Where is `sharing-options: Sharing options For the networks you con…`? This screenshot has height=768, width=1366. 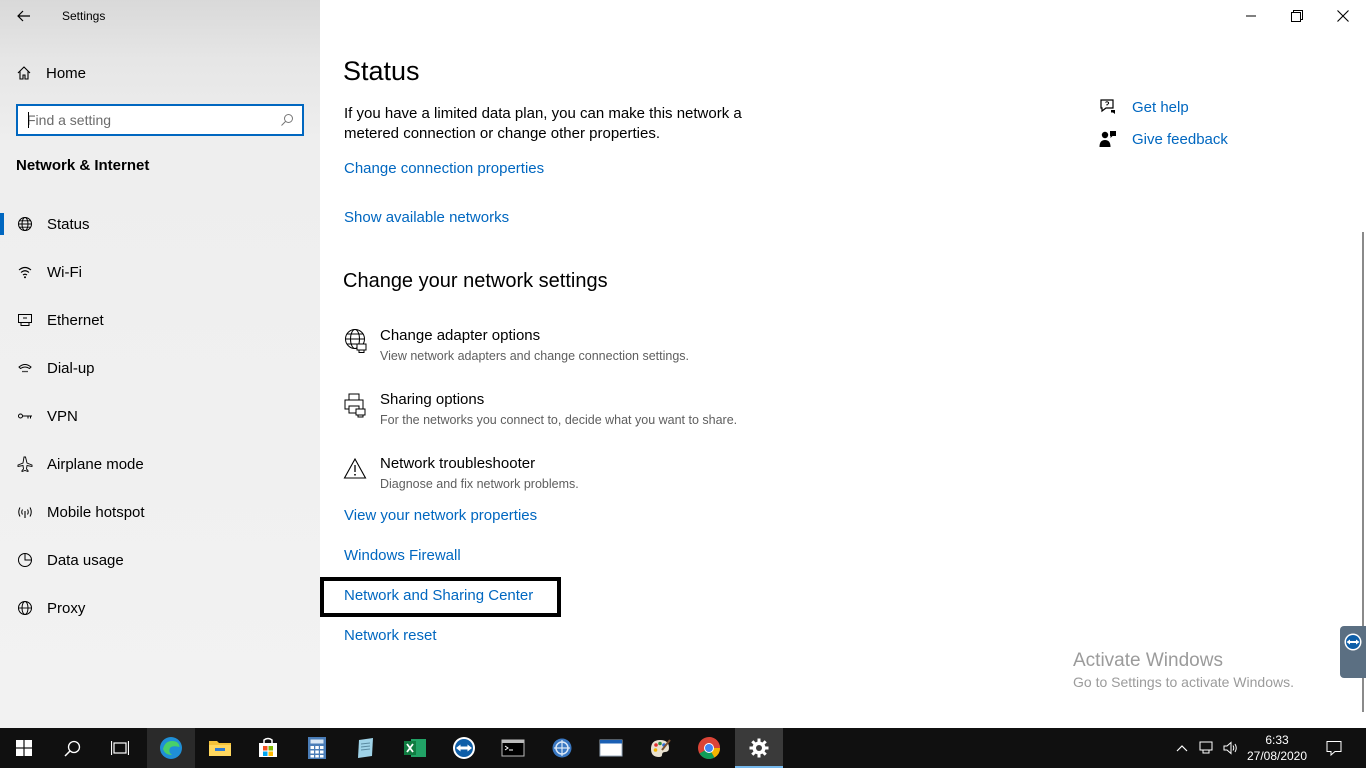
sharing-options: Sharing options For the networks you con… is located at coordinates (592, 414).